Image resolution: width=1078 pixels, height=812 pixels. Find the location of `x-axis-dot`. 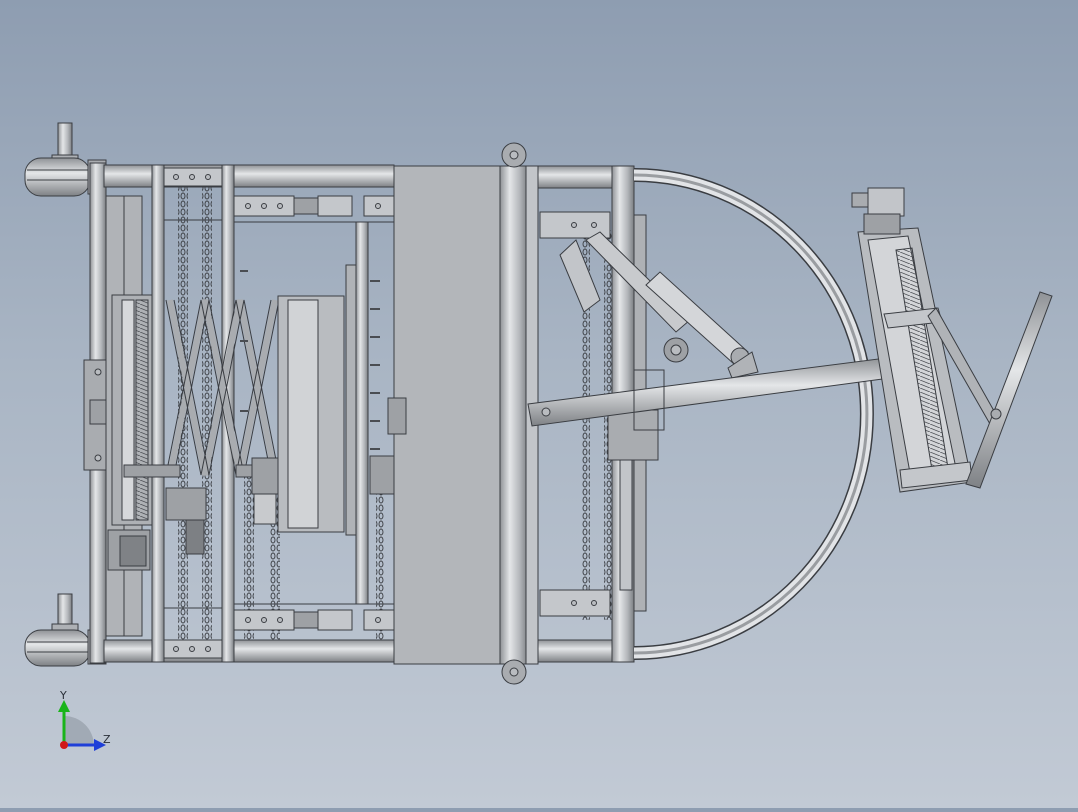

x-axis-dot is located at coordinates (64, 745).